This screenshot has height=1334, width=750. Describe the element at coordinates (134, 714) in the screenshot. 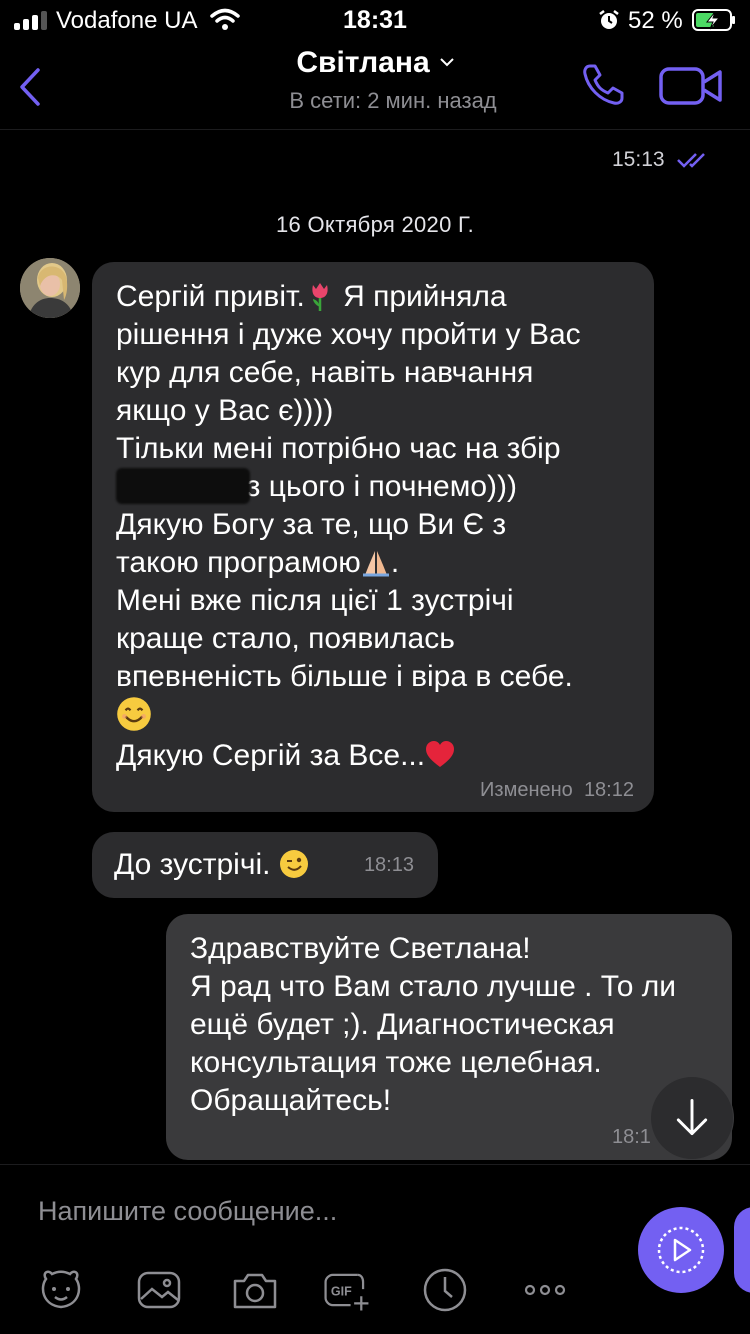

I see `smiling-face-emoji` at that location.